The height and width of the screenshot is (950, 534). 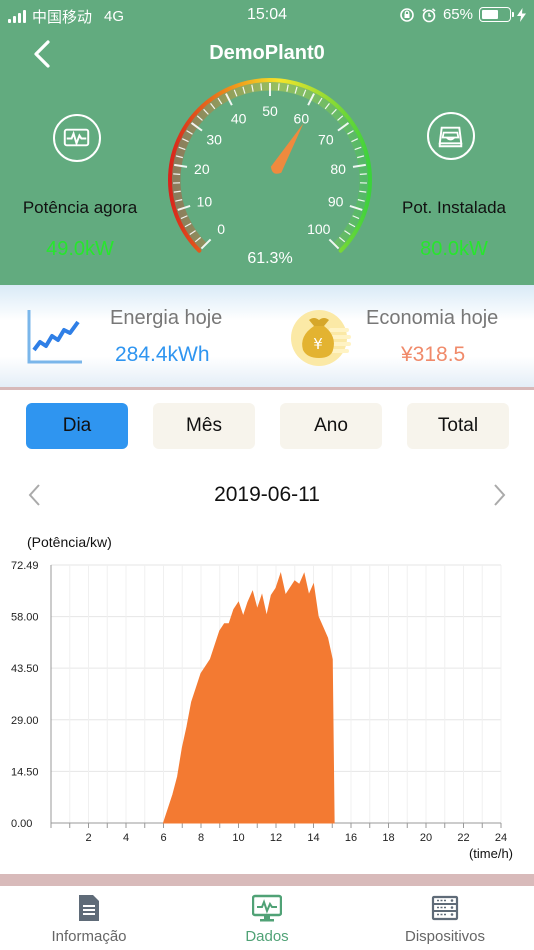 What do you see at coordinates (388, 838) in the screenshot?
I see `x-tick-label: 18` at bounding box center [388, 838].